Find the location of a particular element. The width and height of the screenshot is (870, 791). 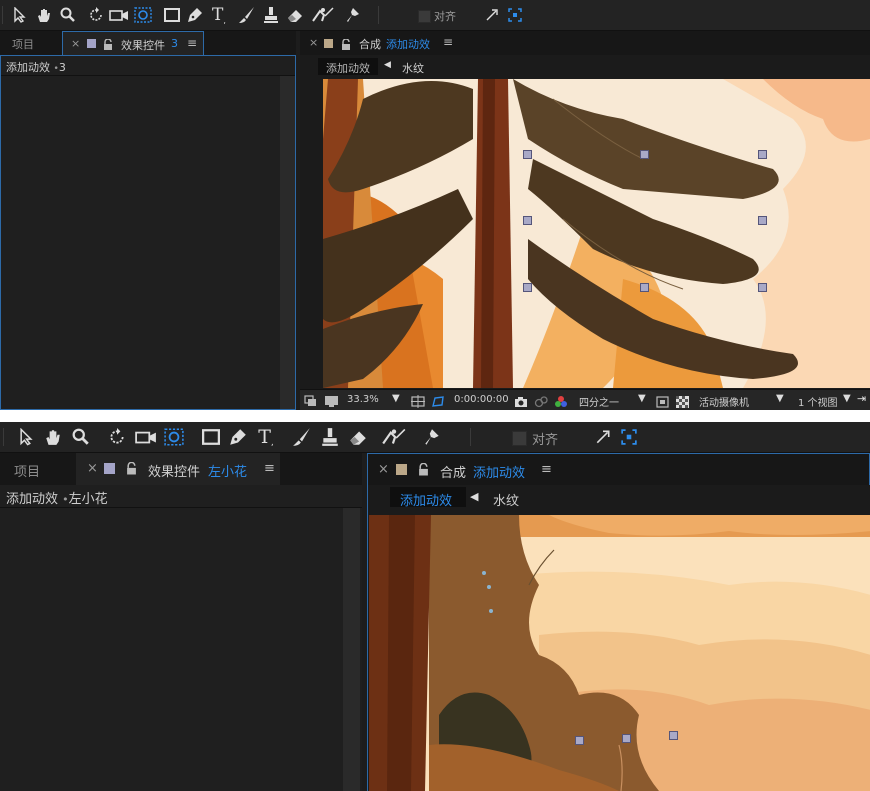

channels-icon is located at coordinates (561, 401).